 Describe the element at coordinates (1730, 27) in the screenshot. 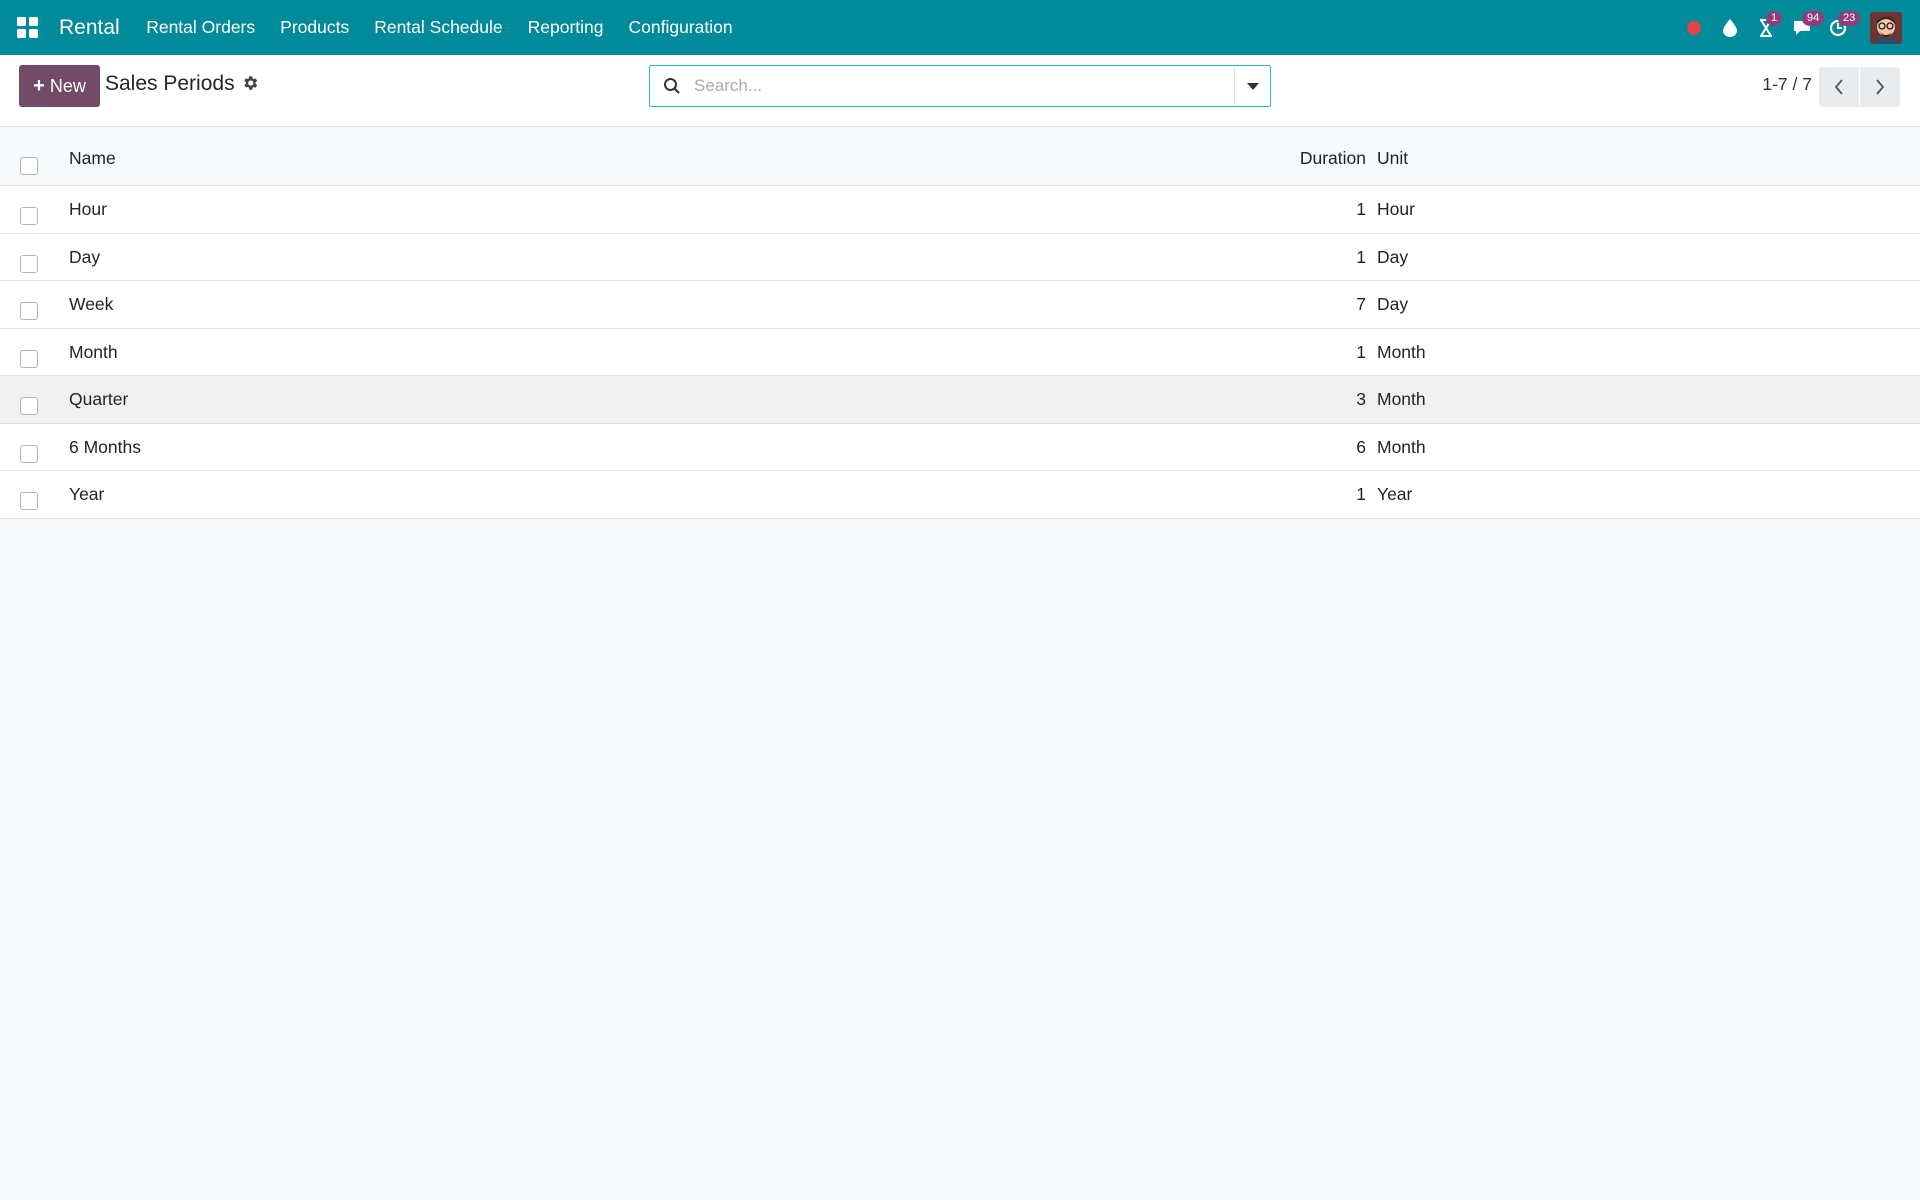

I see `drop-icon` at that location.